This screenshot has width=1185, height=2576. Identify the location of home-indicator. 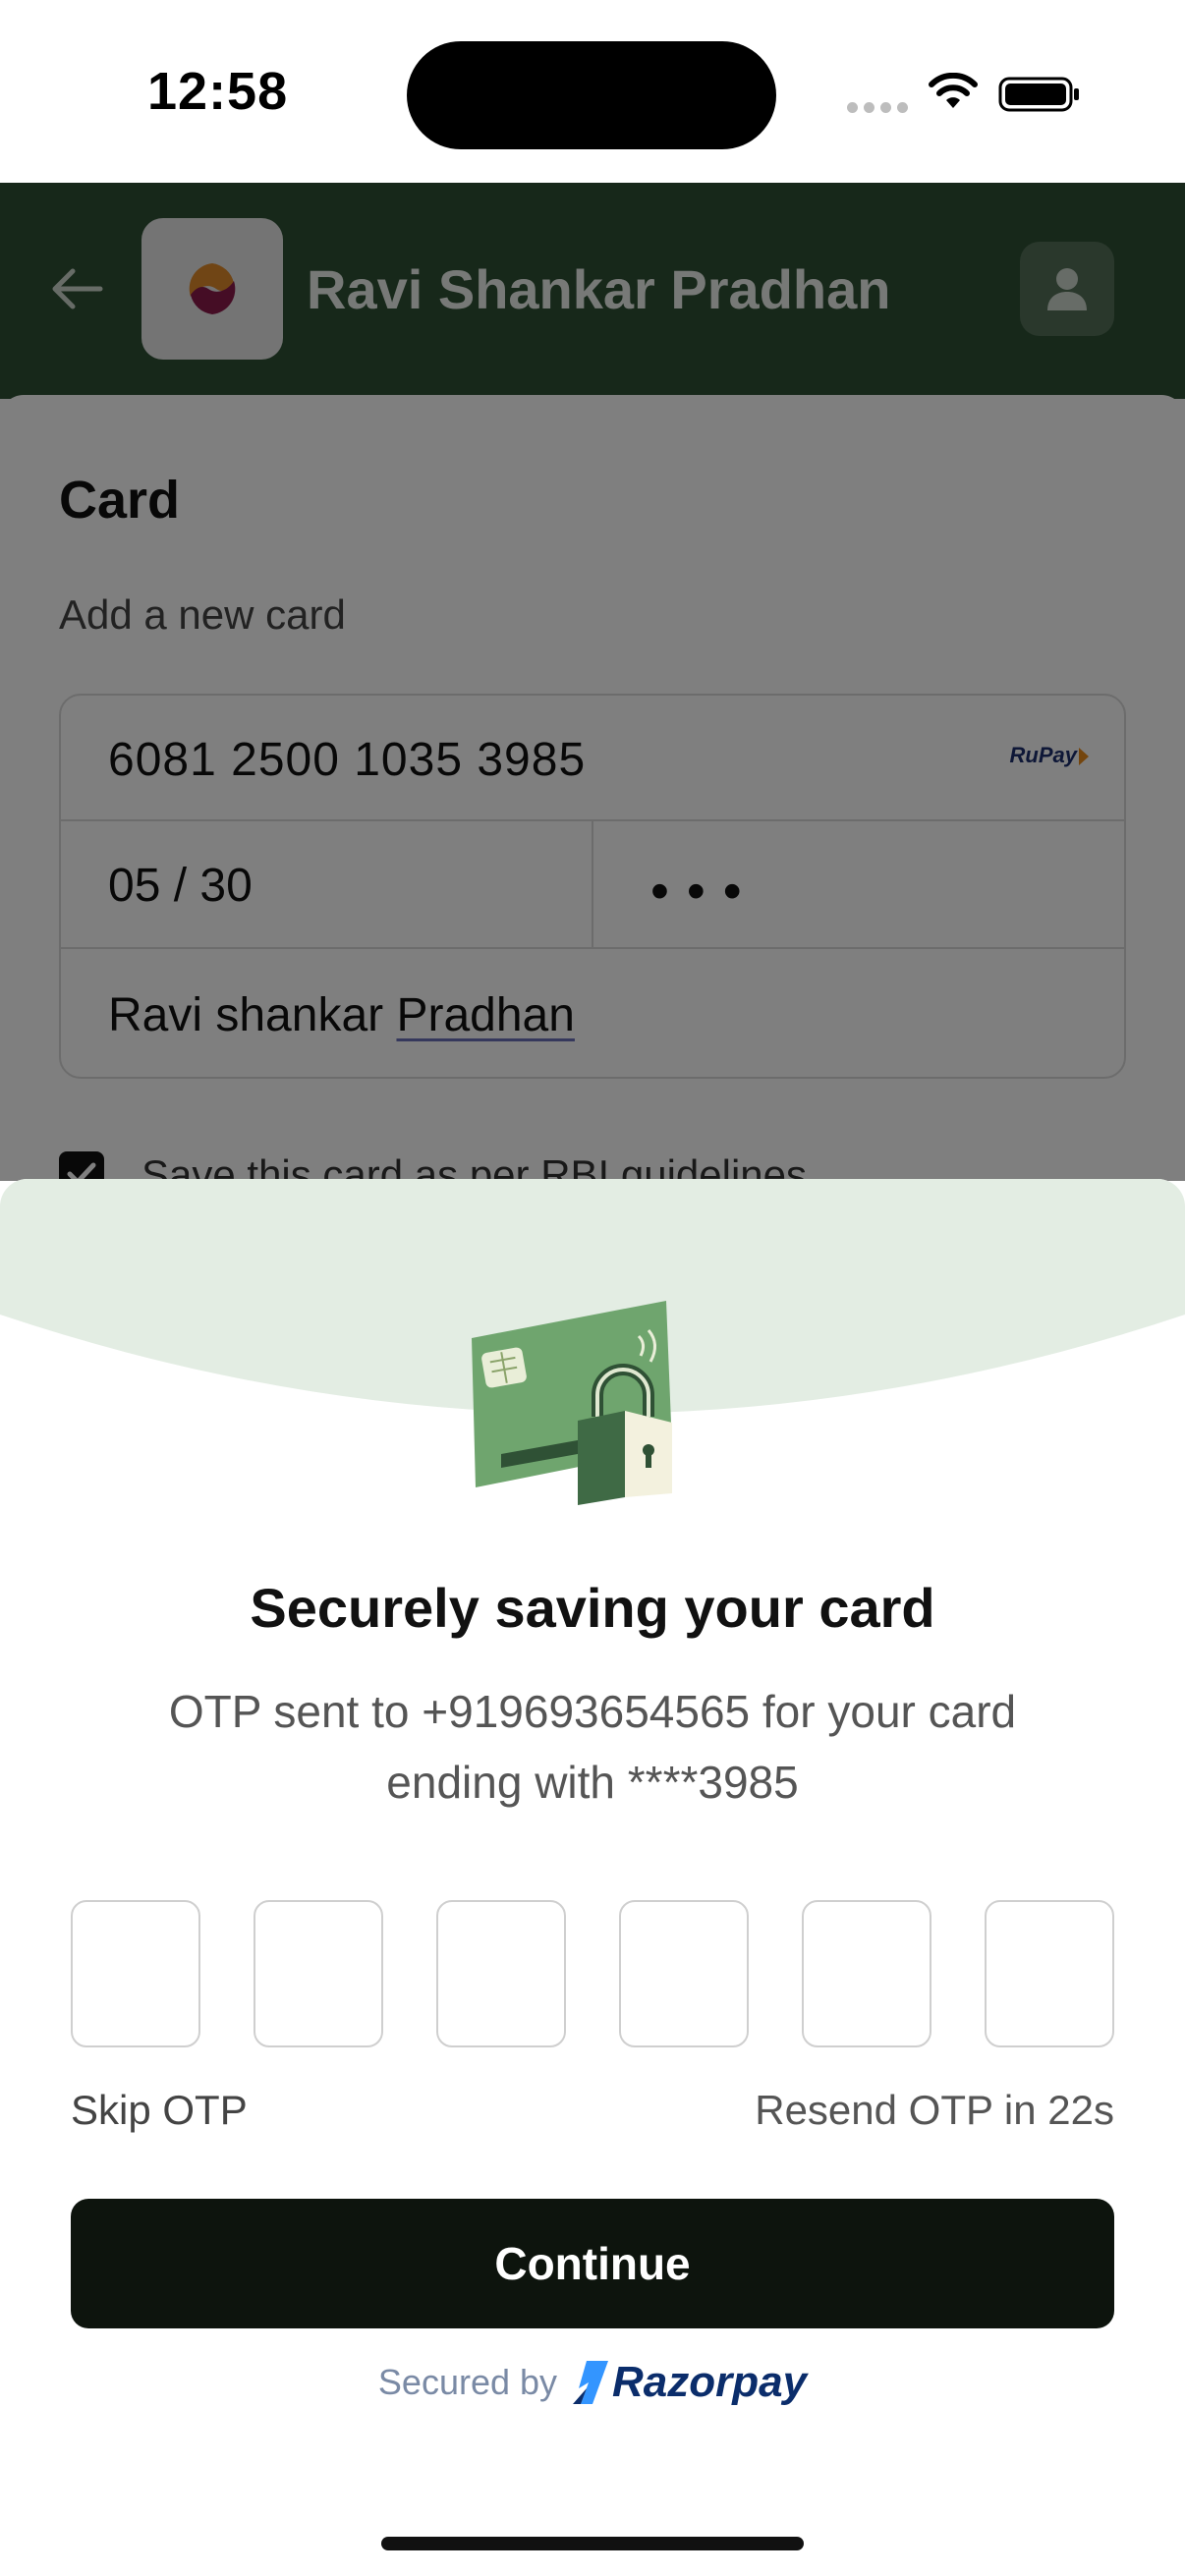
(592, 2543).